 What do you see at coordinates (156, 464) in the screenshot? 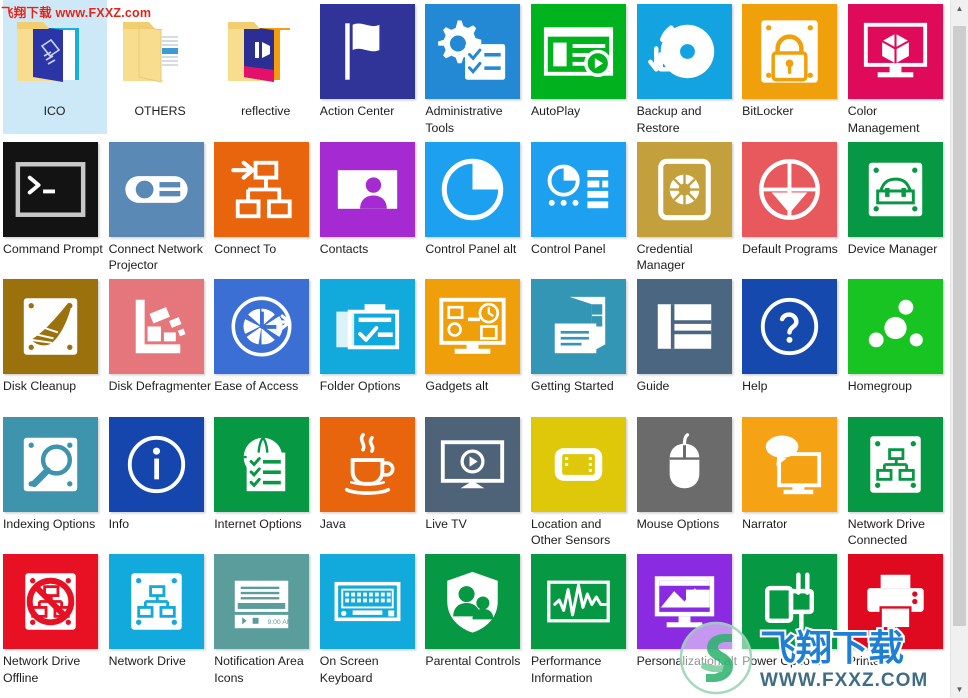
I see `info-circle-icon` at bounding box center [156, 464].